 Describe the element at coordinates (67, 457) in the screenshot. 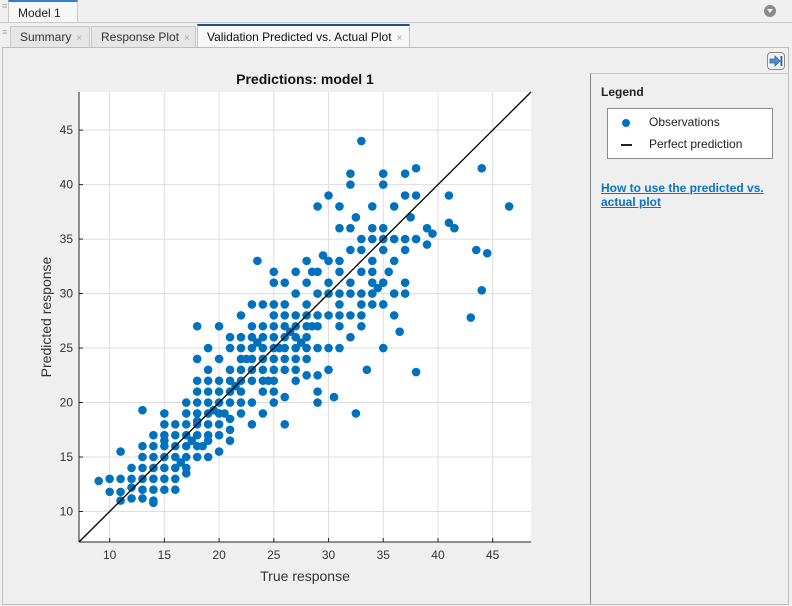

I see `y-tick-label: 15` at that location.